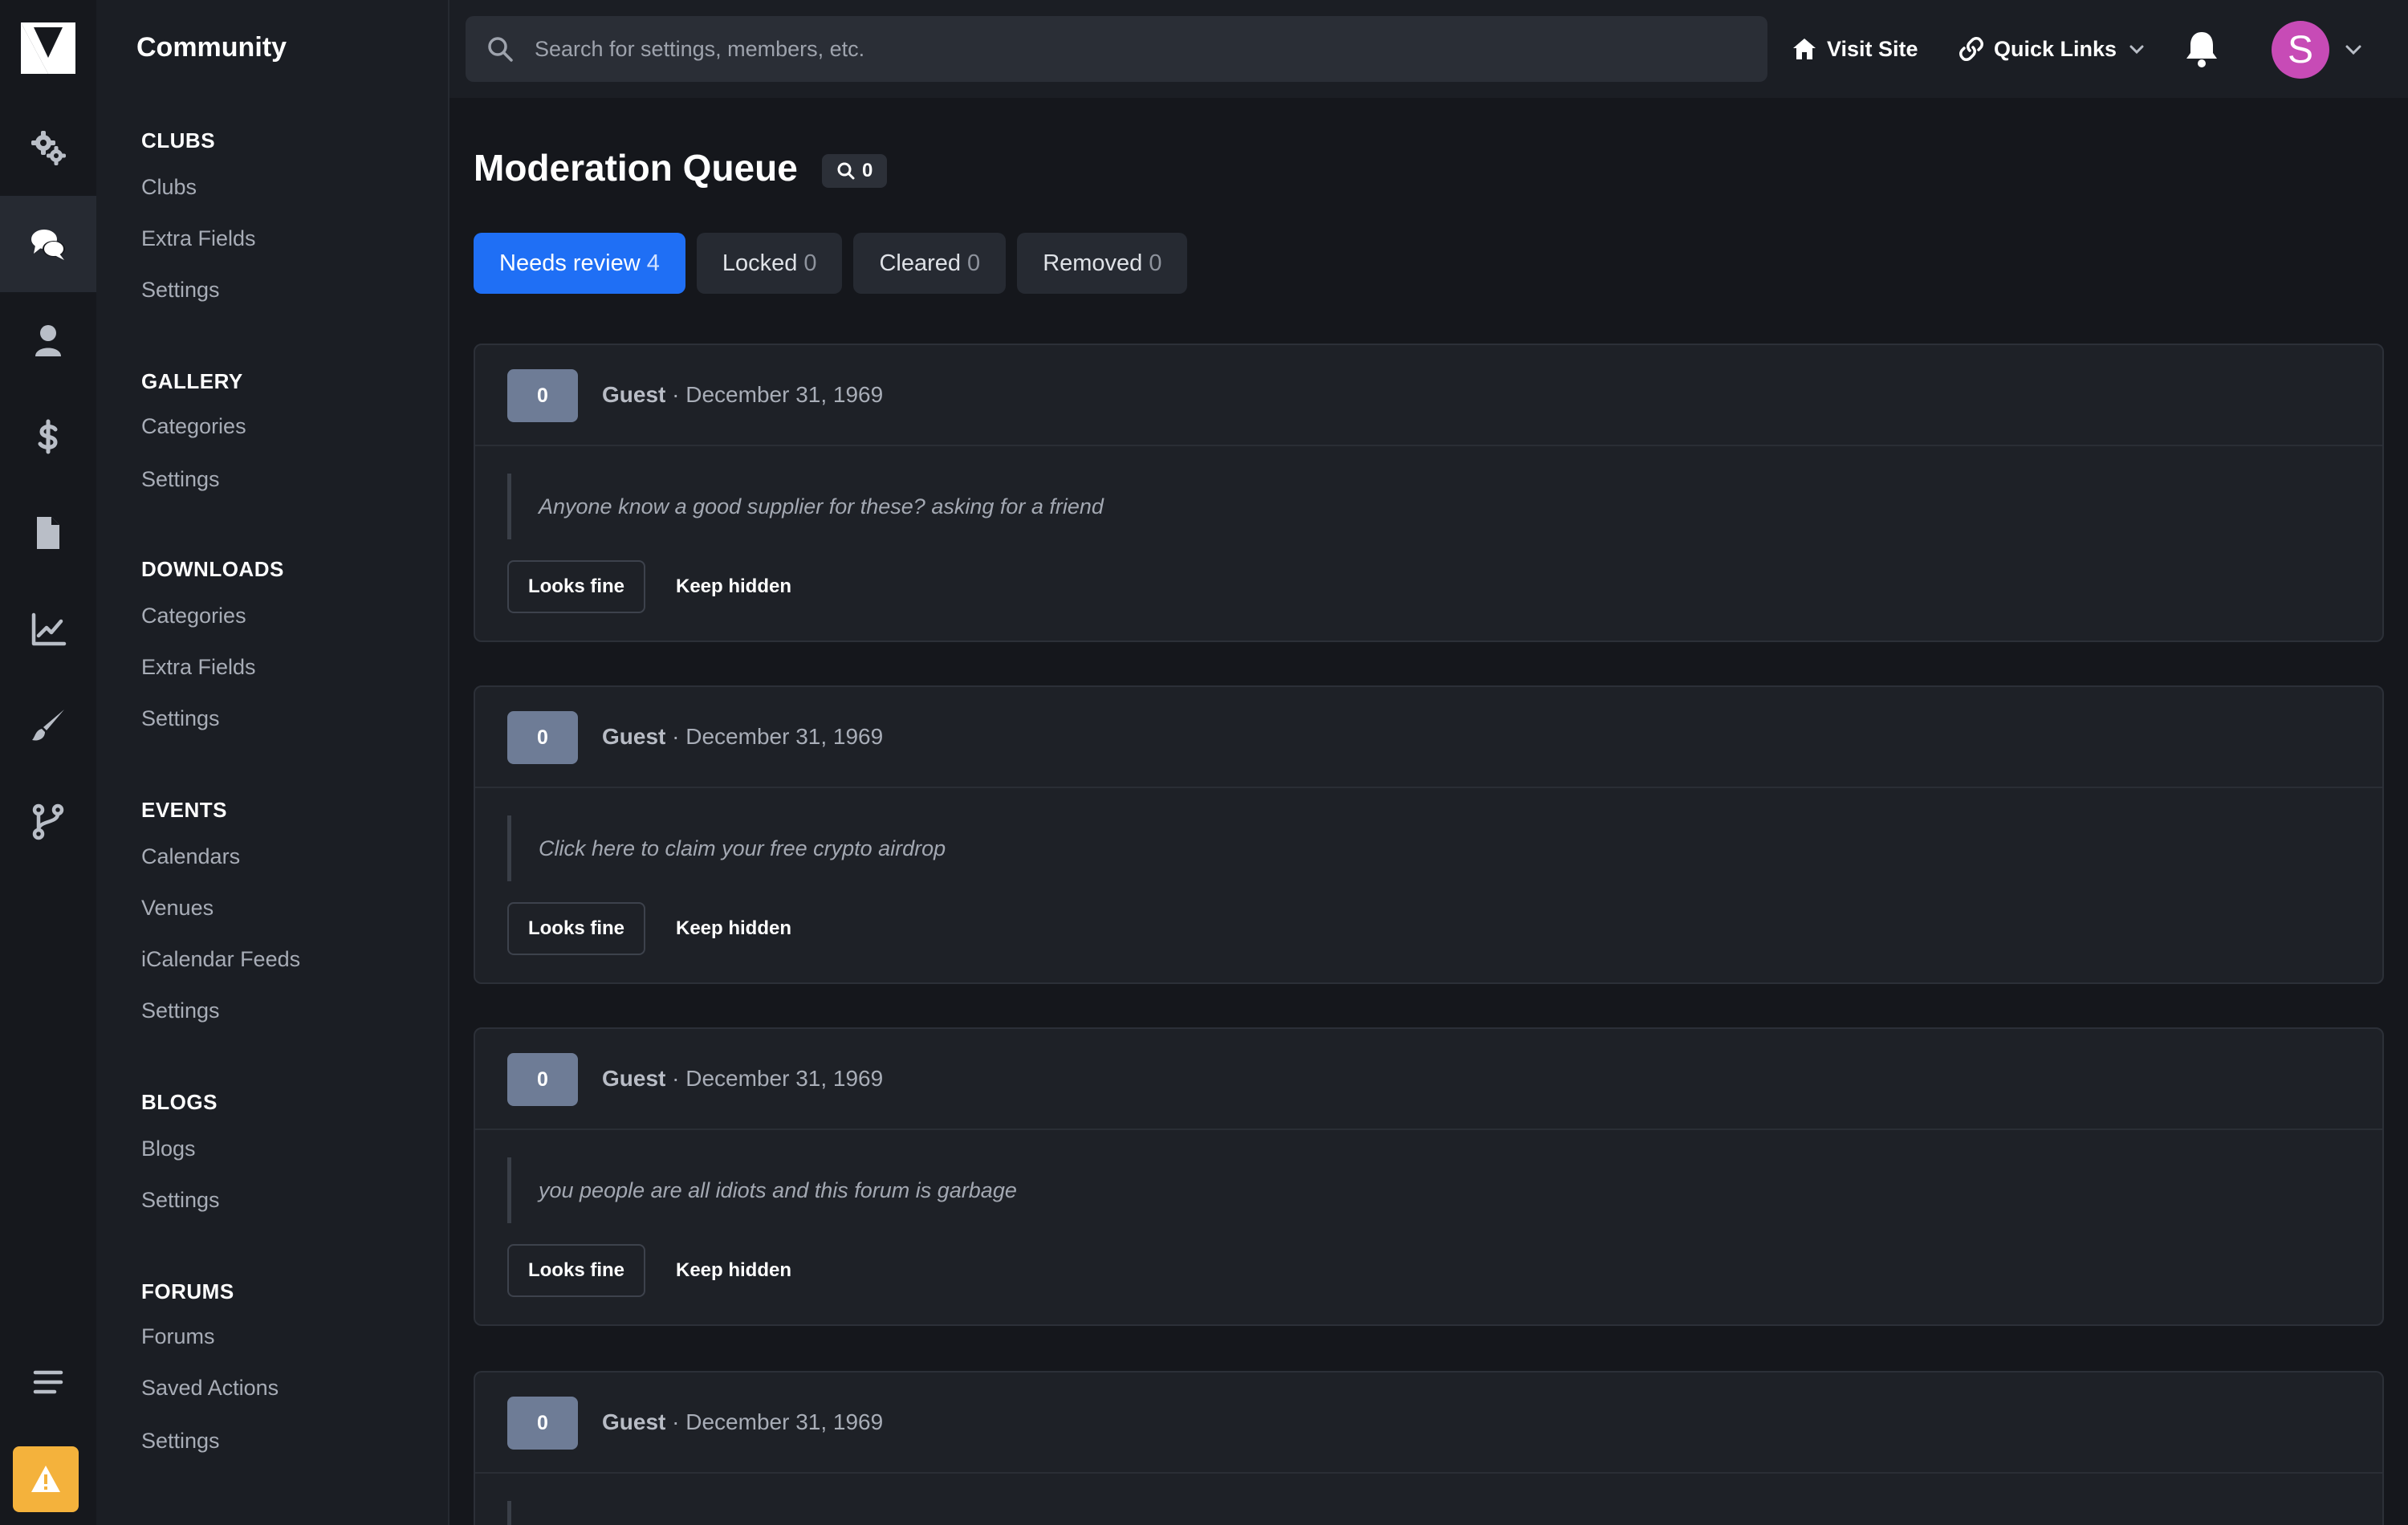 This screenshot has width=2408, height=1525. What do you see at coordinates (48, 437) in the screenshot?
I see `rail-commerce` at bounding box center [48, 437].